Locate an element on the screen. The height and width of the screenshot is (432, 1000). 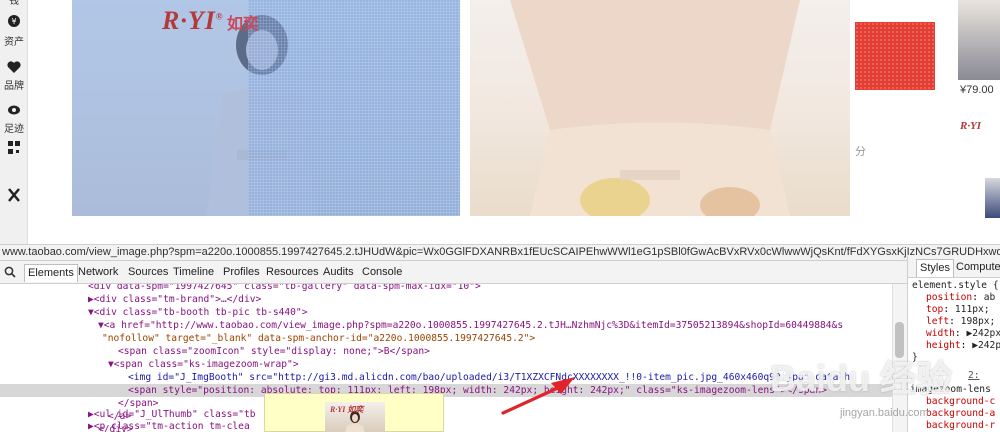
baidu-watermark: Baidu 经验 is located at coordinates (861, 378).